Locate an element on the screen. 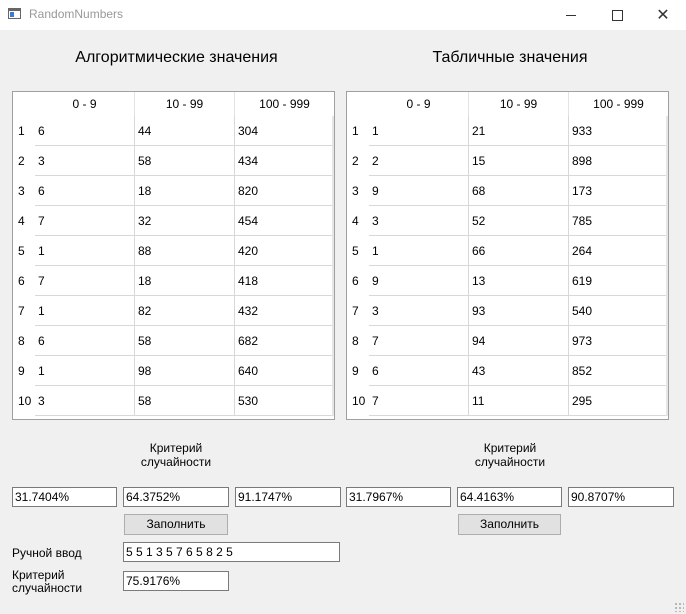  minimize-button is located at coordinates (571, 15).